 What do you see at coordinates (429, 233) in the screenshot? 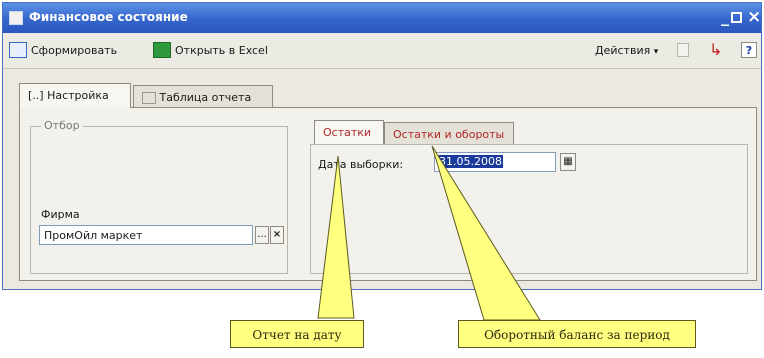
I see `callout-arrows` at bounding box center [429, 233].